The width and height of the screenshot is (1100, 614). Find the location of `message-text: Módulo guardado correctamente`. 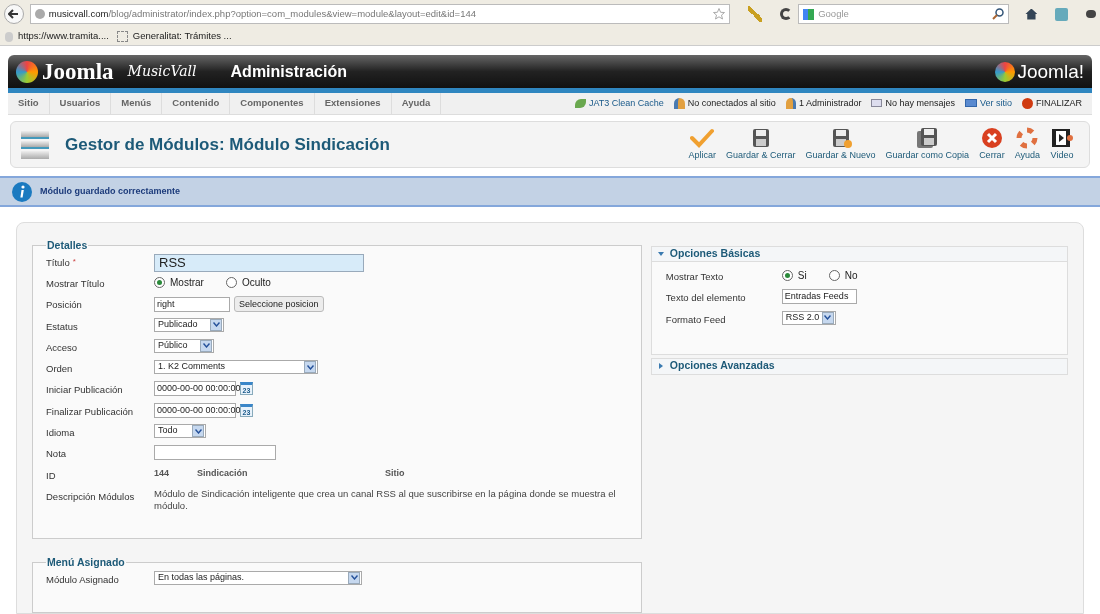

message-text: Módulo guardado correctamente is located at coordinates (110, 191).